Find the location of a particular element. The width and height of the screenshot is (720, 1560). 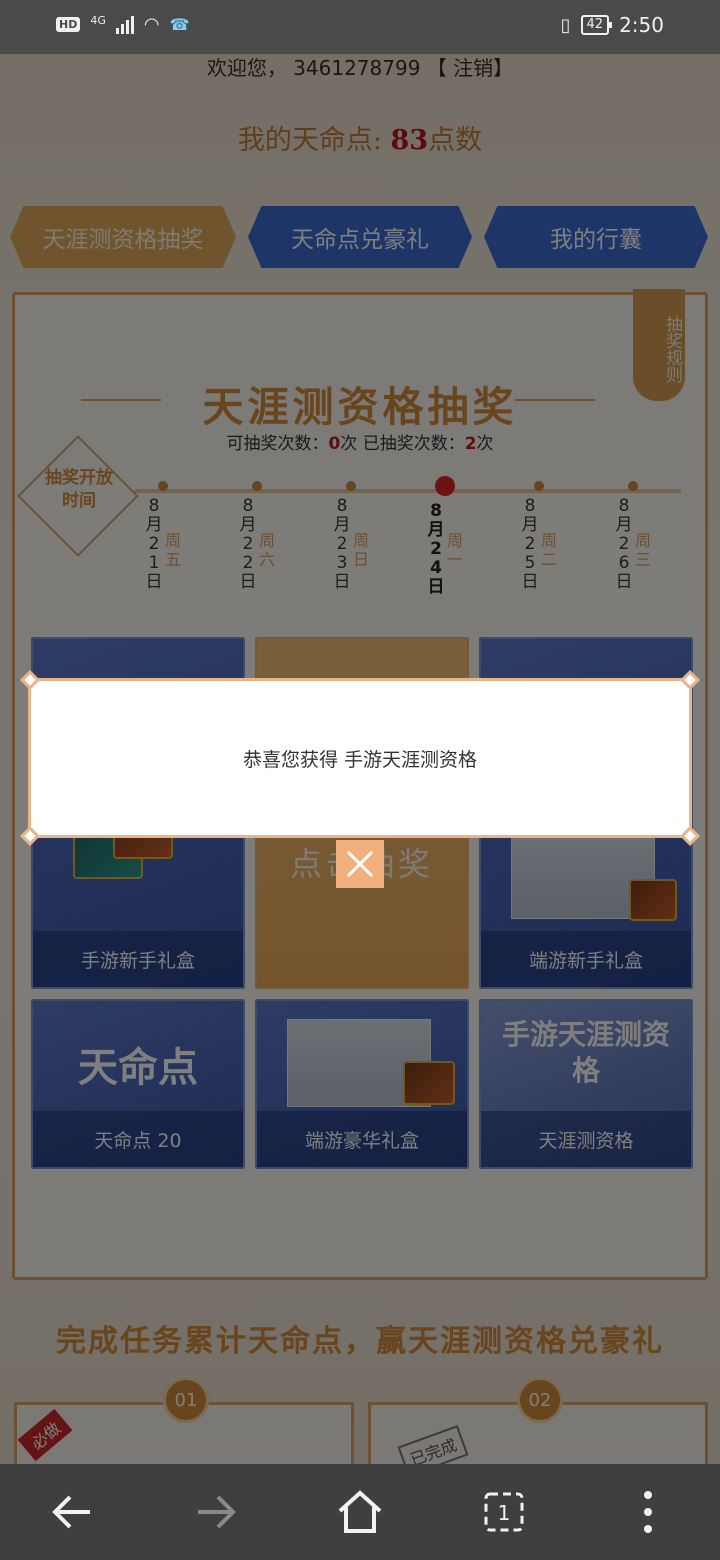

home-button is located at coordinates (360, 1512).